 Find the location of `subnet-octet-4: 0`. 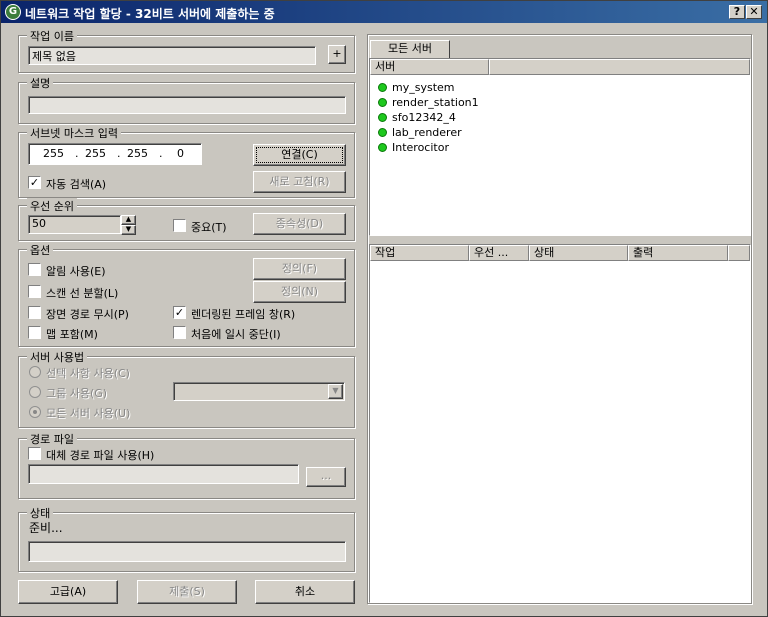

subnet-octet-4: 0 is located at coordinates (180, 153).